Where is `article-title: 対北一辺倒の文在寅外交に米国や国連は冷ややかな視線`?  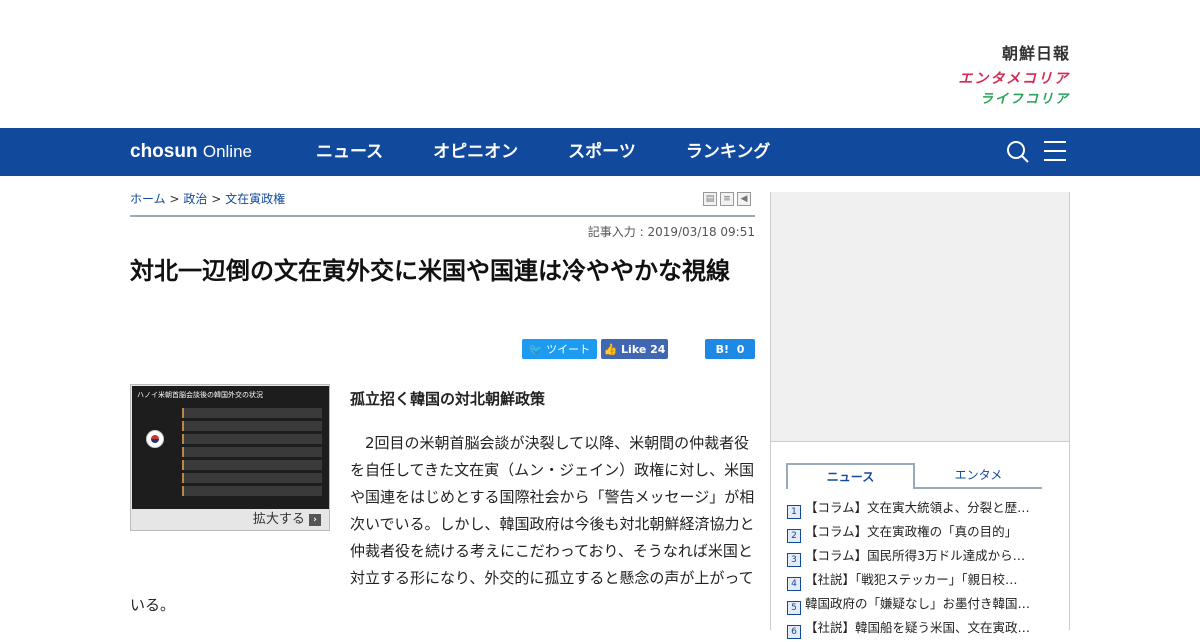
article-title: 対北一辺倒の文在寅外交に米国や国連は冷ややかな視線 is located at coordinates (430, 271).